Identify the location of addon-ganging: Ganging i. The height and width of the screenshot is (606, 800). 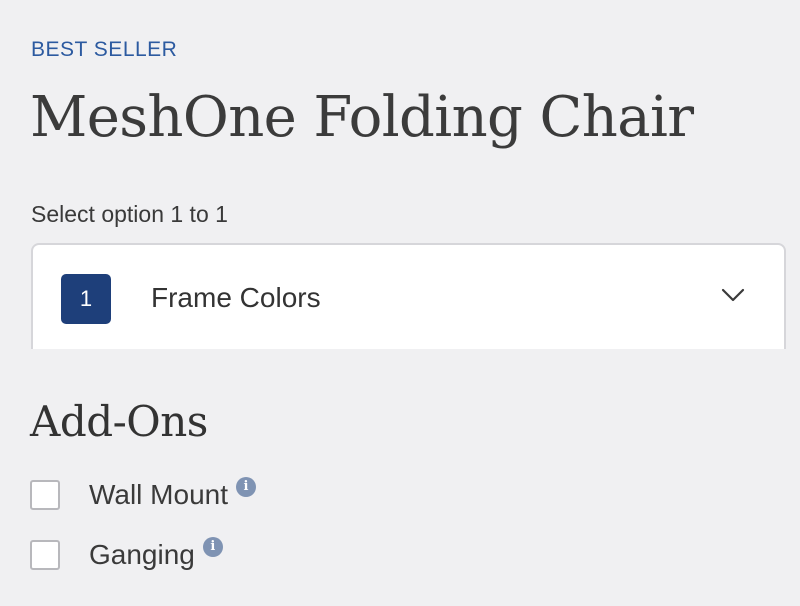
(126, 554).